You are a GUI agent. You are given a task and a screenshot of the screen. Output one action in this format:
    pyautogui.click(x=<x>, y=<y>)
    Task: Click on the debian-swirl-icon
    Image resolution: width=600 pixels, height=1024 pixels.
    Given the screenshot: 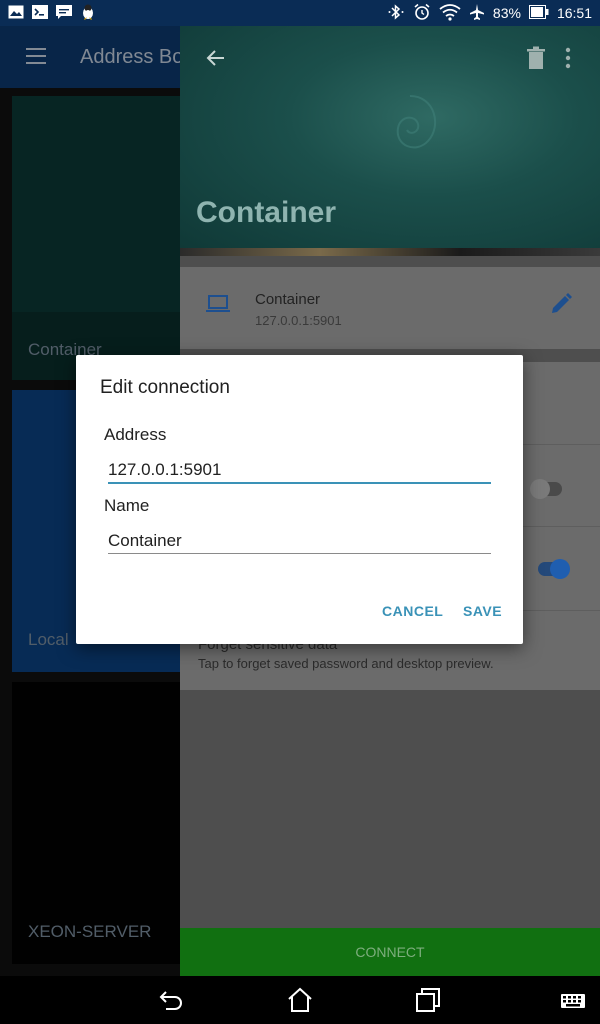 What is the action you would take?
    pyautogui.click(x=416, y=122)
    